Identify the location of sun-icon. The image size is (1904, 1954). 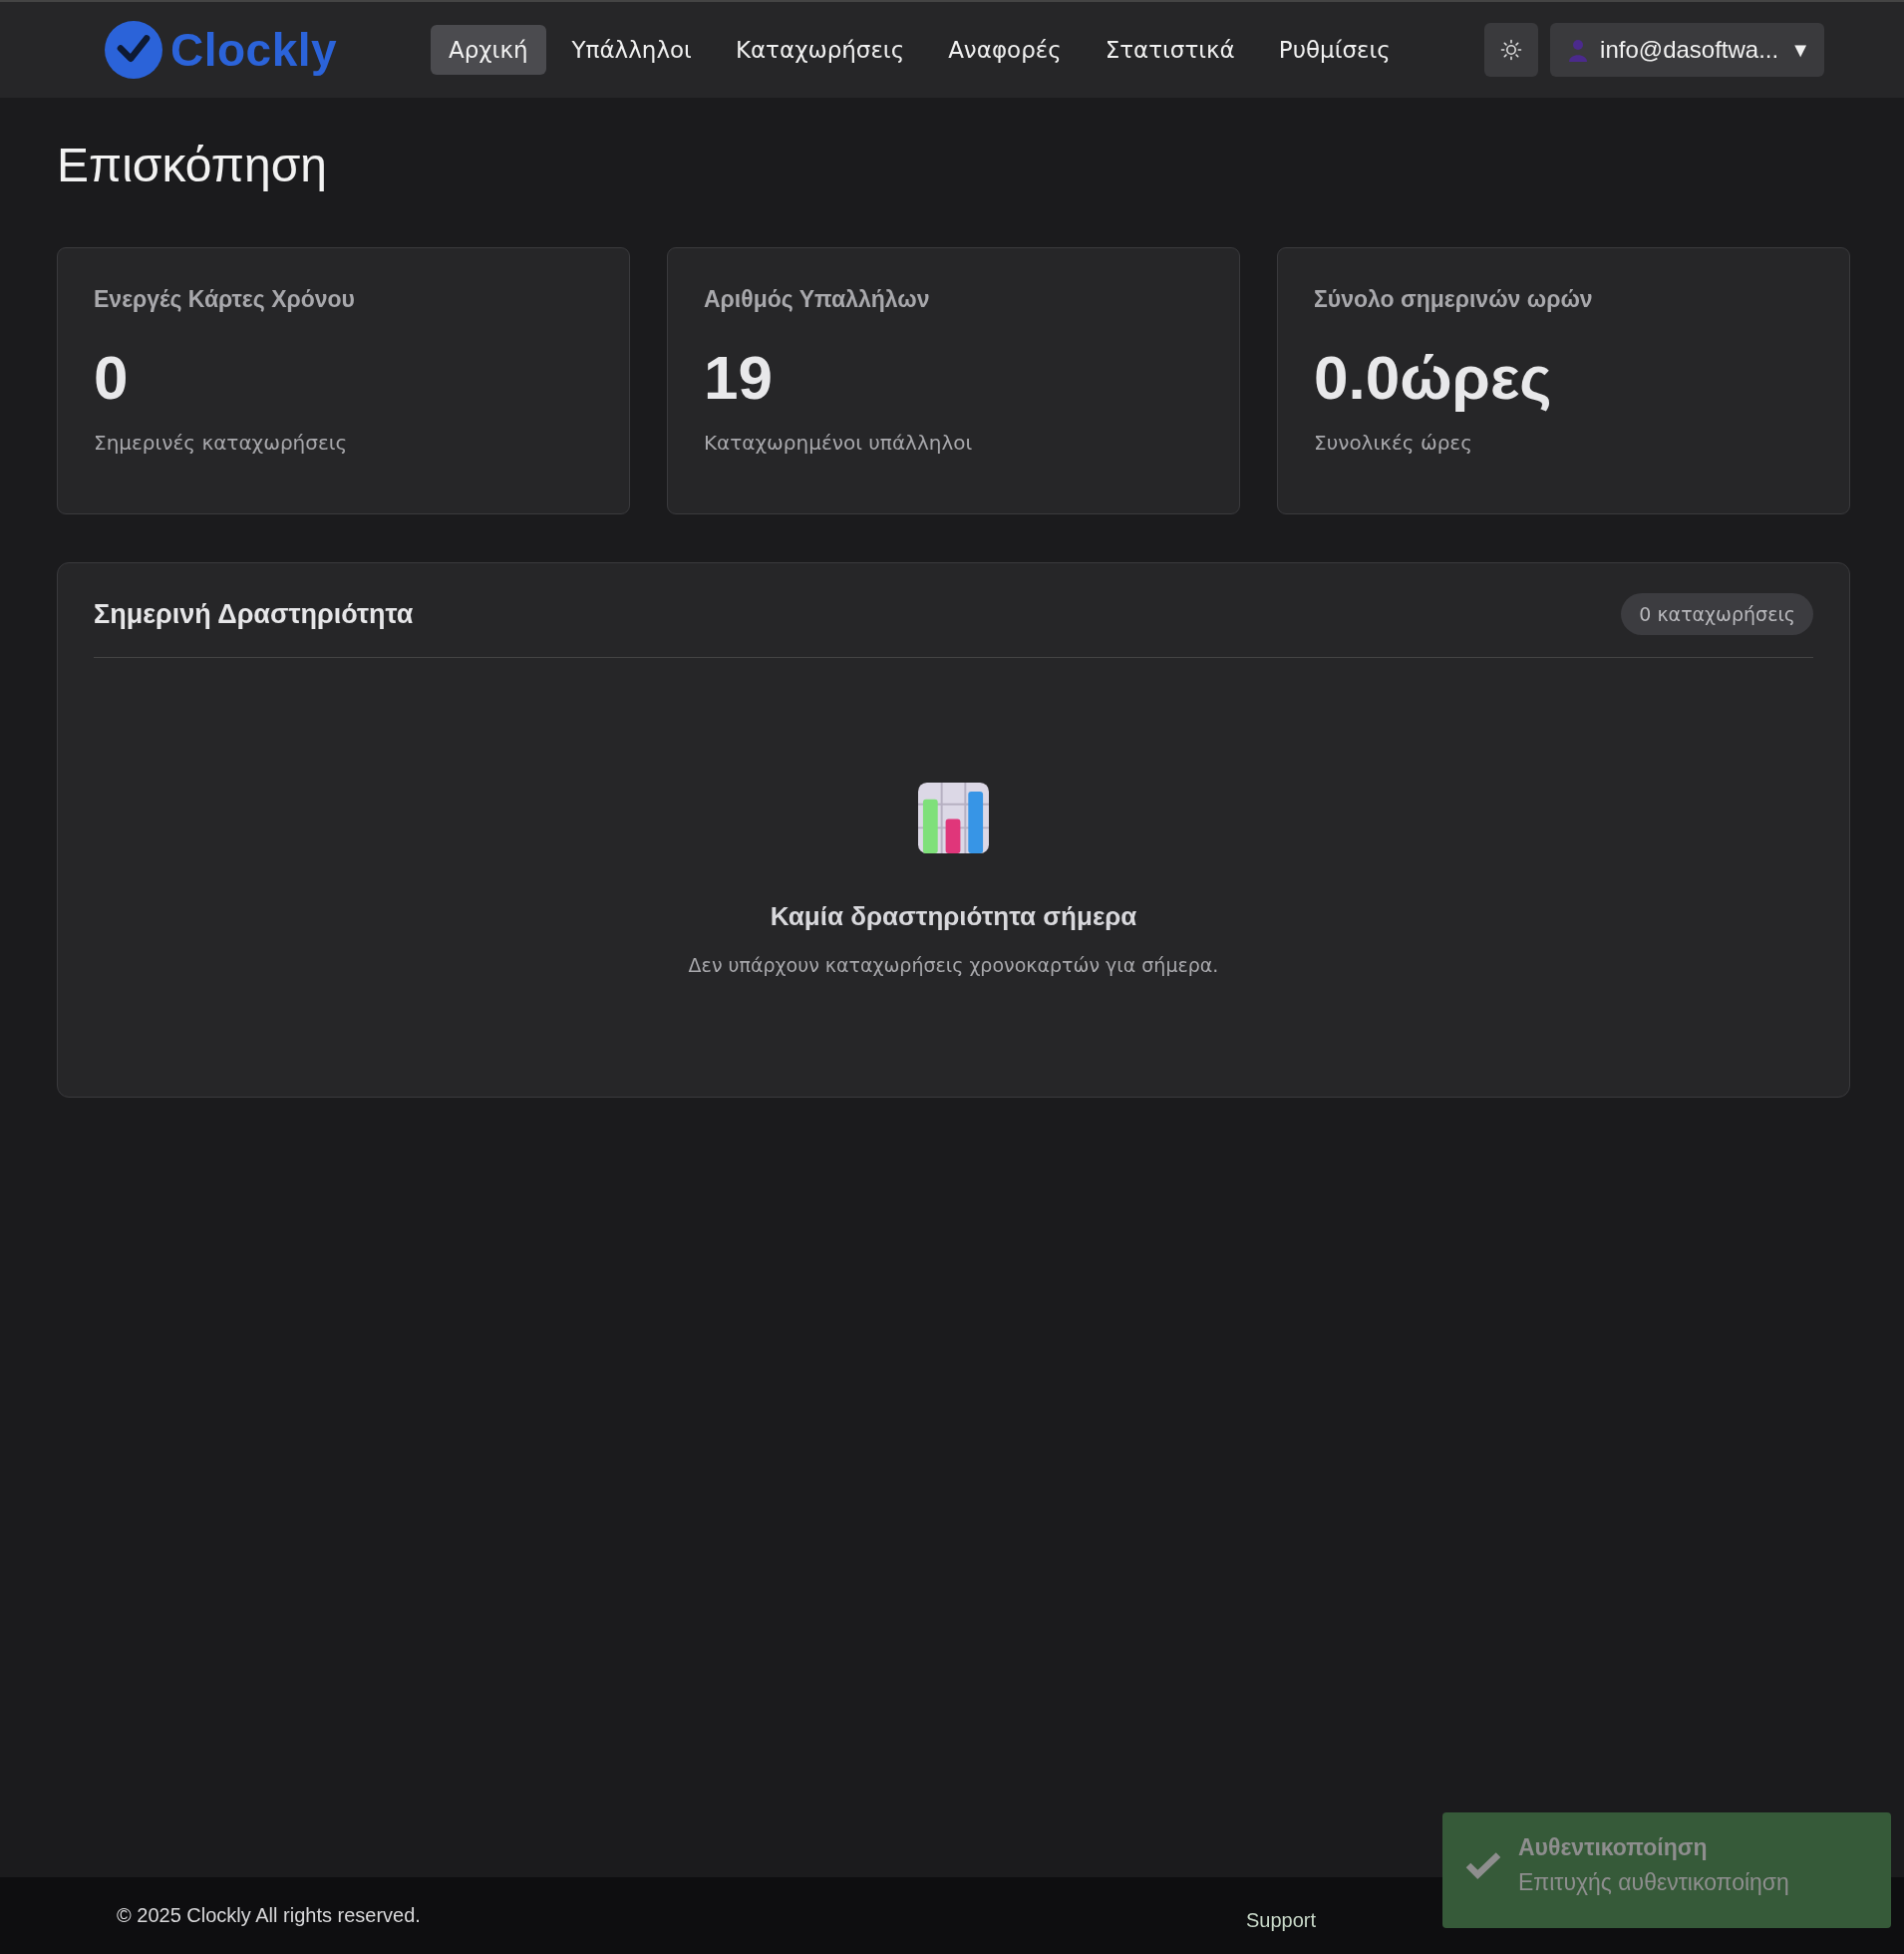
(1511, 50).